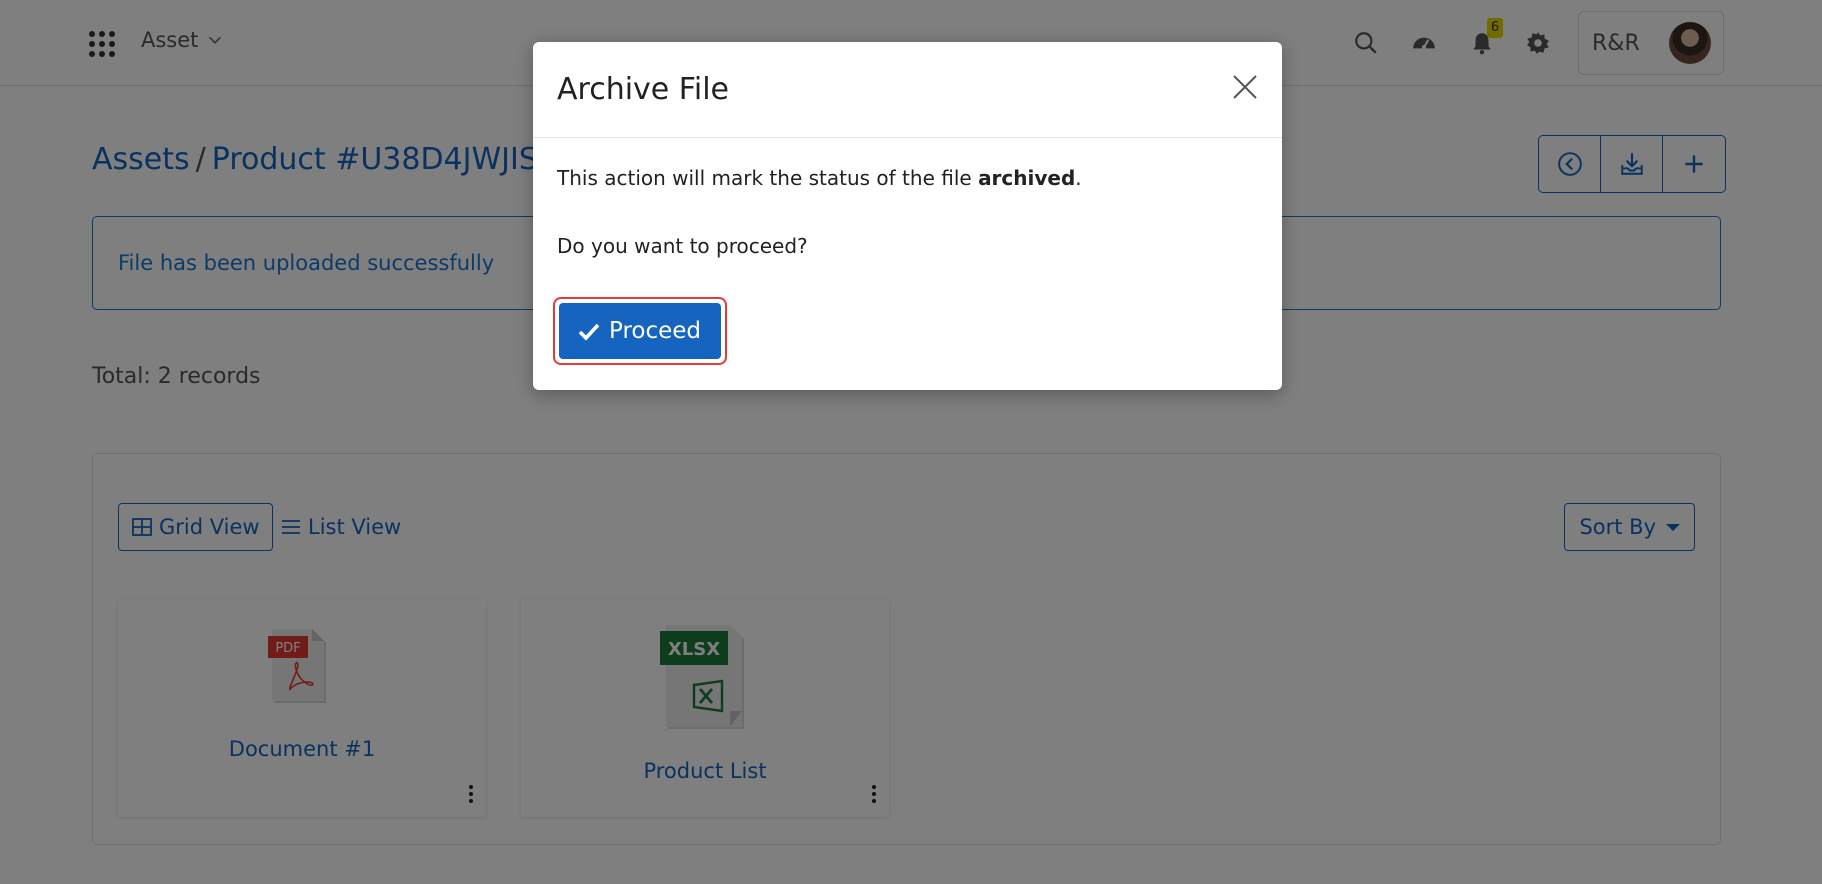  I want to click on modal-question: Do you want to proceed?, so click(682, 246).